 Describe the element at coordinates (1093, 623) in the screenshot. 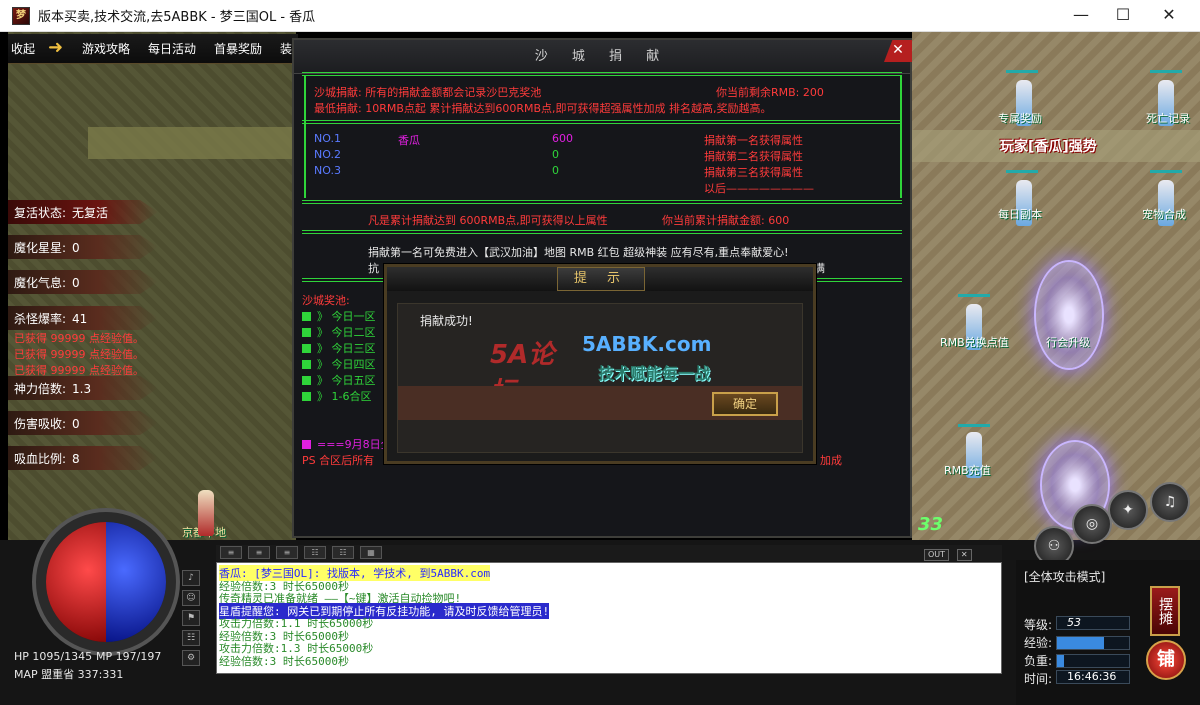

I see `level-value: 53` at that location.